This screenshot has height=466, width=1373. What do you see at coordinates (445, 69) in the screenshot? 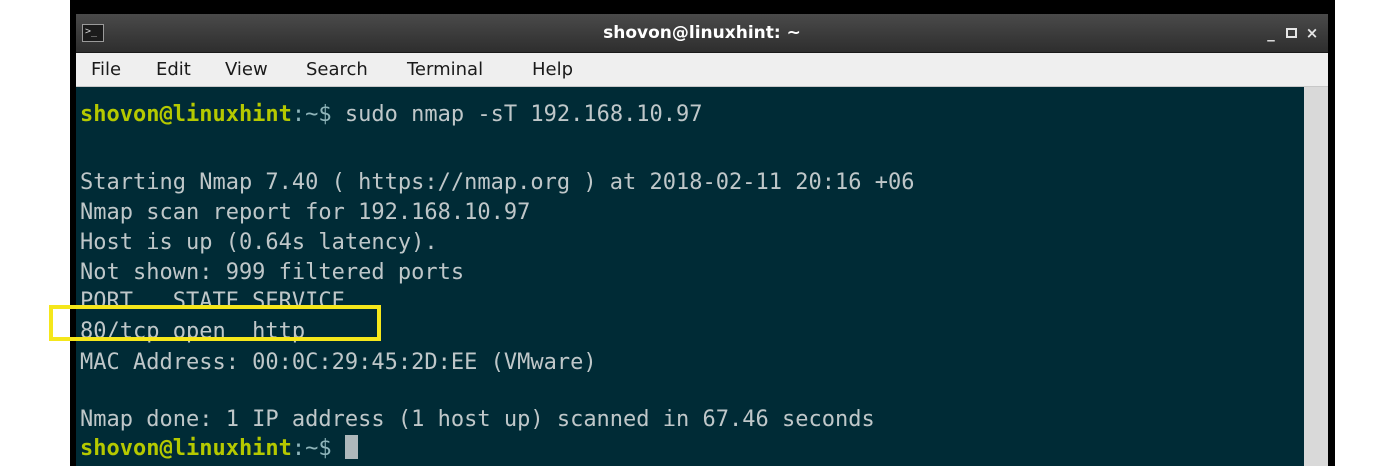
I see `menu-item-terminal: Terminal` at bounding box center [445, 69].